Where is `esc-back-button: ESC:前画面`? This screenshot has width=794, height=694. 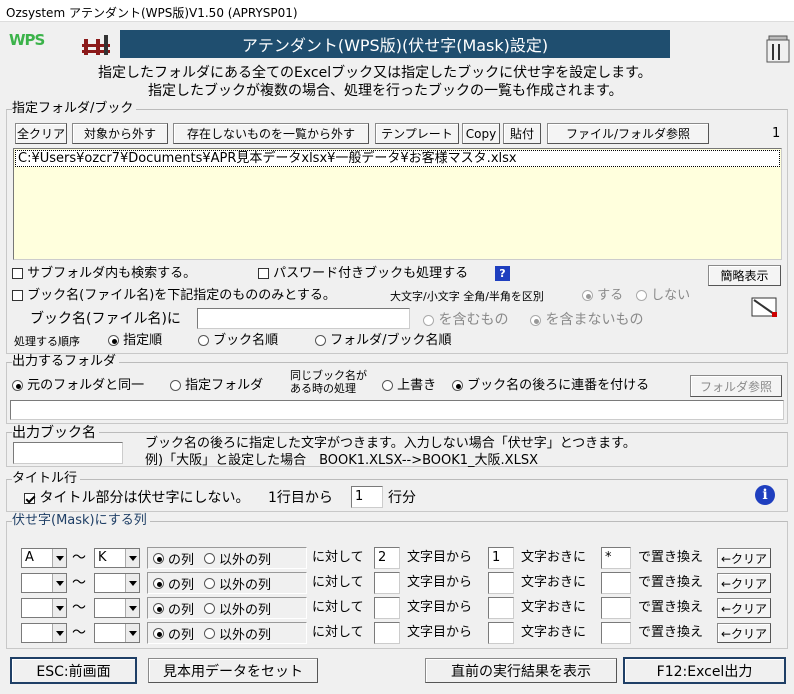 esc-back-button: ESC:前画面 is located at coordinates (73, 670).